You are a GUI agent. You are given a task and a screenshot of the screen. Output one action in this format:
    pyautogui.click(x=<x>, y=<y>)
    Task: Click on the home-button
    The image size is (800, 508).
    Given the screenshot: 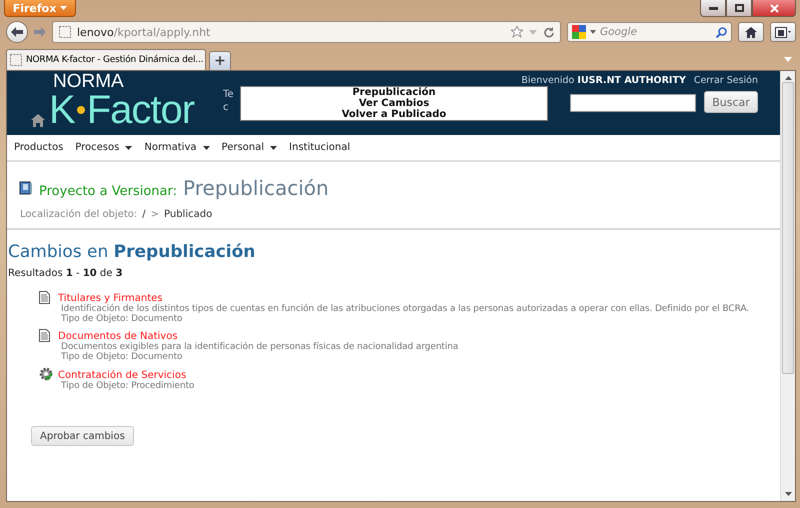 What is the action you would take?
    pyautogui.click(x=751, y=32)
    